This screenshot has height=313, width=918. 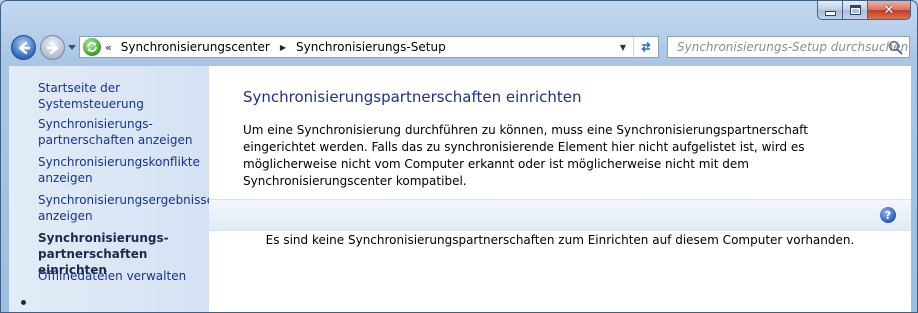 I want to click on back-button, so click(x=23, y=47).